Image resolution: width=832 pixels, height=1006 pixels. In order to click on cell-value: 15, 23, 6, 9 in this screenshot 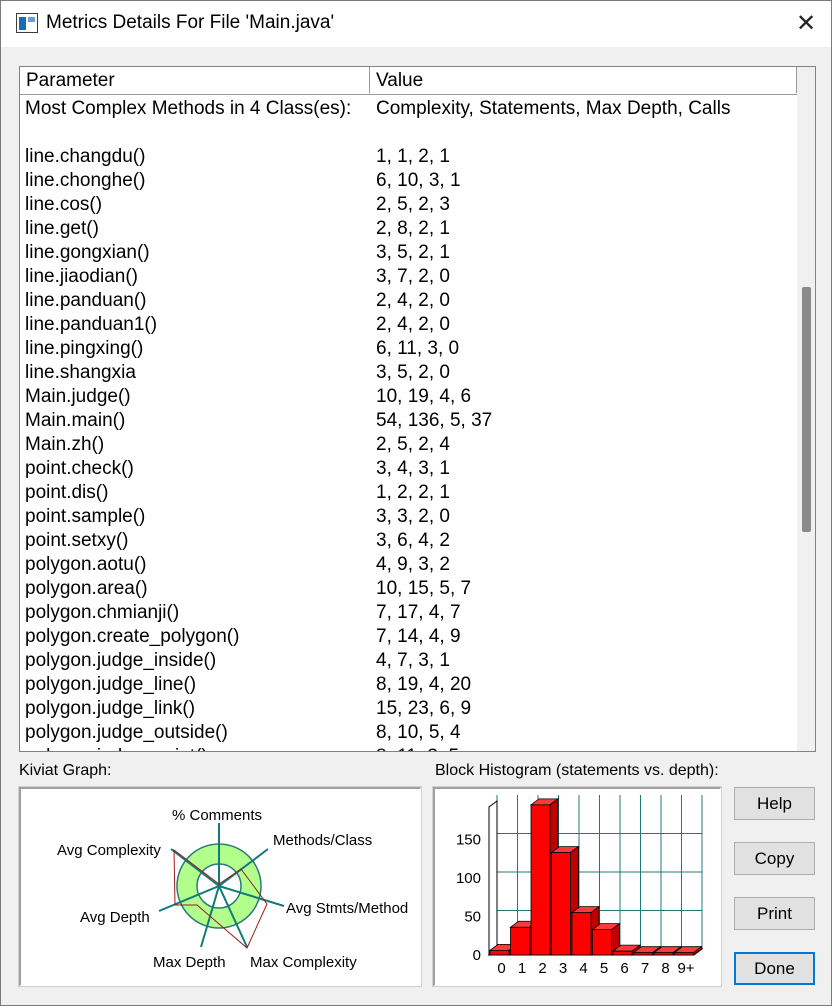, I will do `click(424, 708)`.